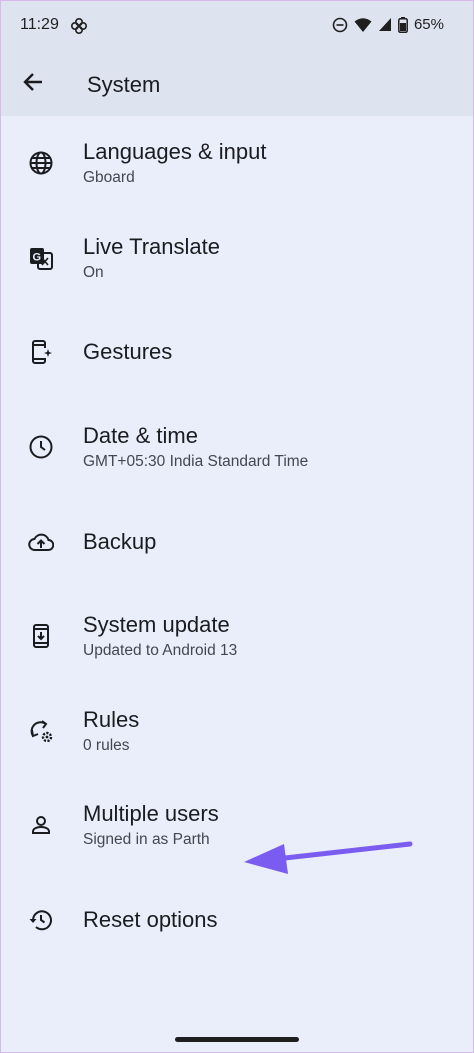 The width and height of the screenshot is (474, 1053). What do you see at coordinates (93, 272) in the screenshot?
I see `item-subtitle: On` at bounding box center [93, 272].